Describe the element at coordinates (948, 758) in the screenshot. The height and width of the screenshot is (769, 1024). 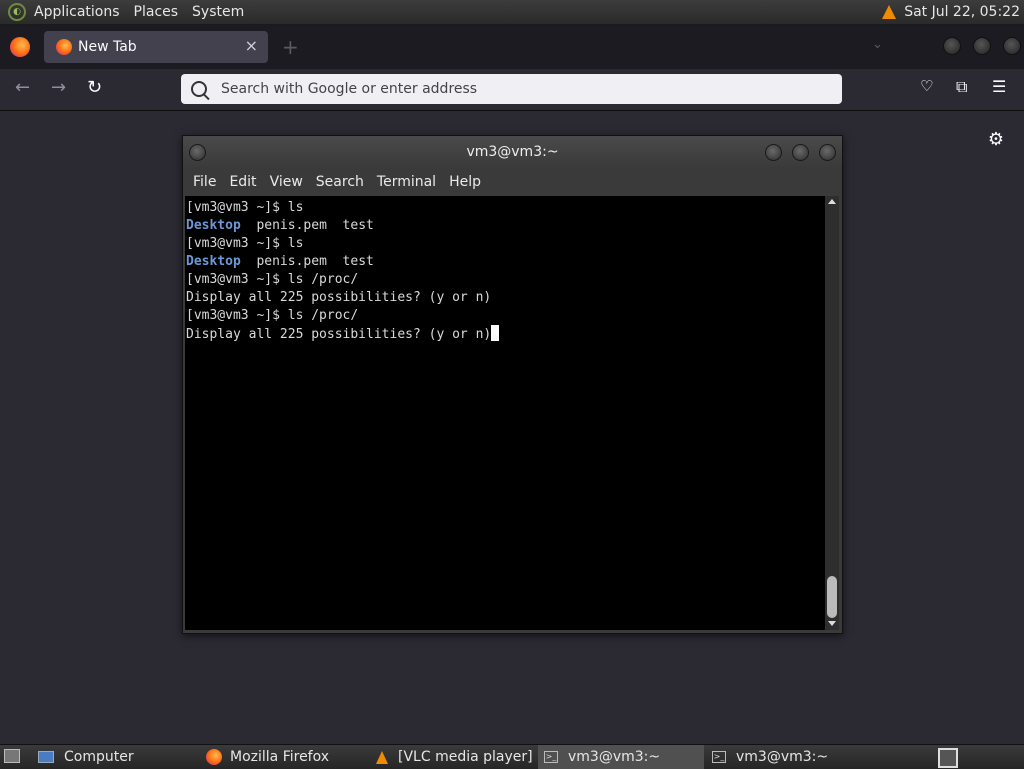
I see `workspace-switcher` at that location.